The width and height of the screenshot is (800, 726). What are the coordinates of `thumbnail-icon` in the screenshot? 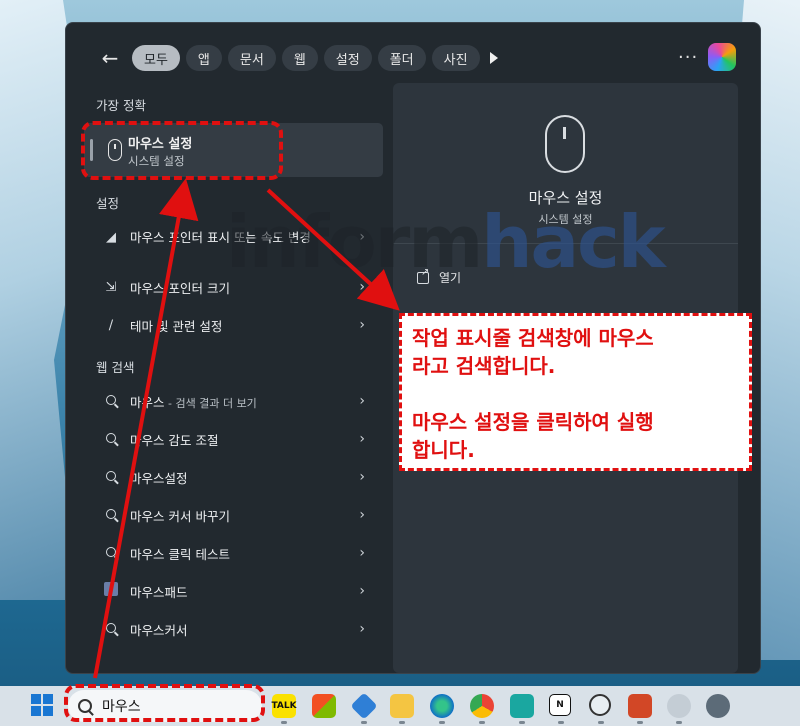 It's located at (111, 591).